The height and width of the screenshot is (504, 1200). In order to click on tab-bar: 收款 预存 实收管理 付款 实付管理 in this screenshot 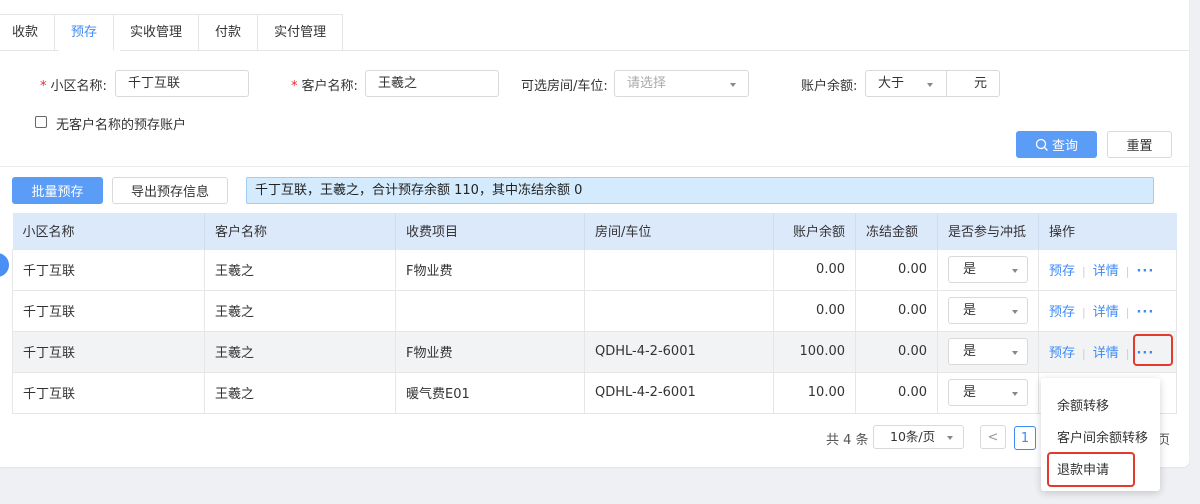, I will do `click(172, 32)`.